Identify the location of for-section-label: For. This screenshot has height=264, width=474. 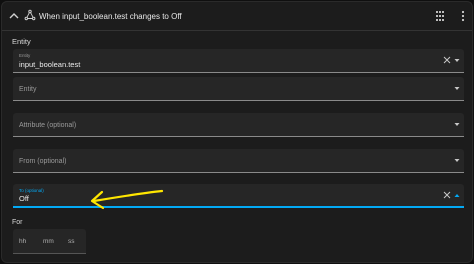
(17, 222).